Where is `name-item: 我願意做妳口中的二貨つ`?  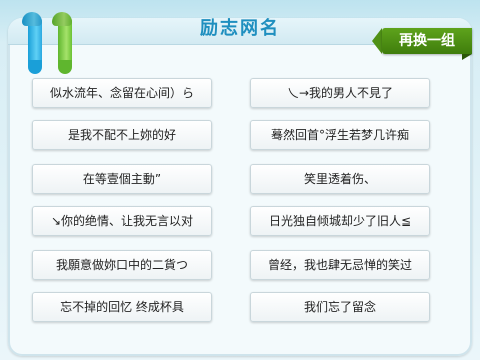
name-item: 我願意做妳口中的二貨つ is located at coordinates (122, 265).